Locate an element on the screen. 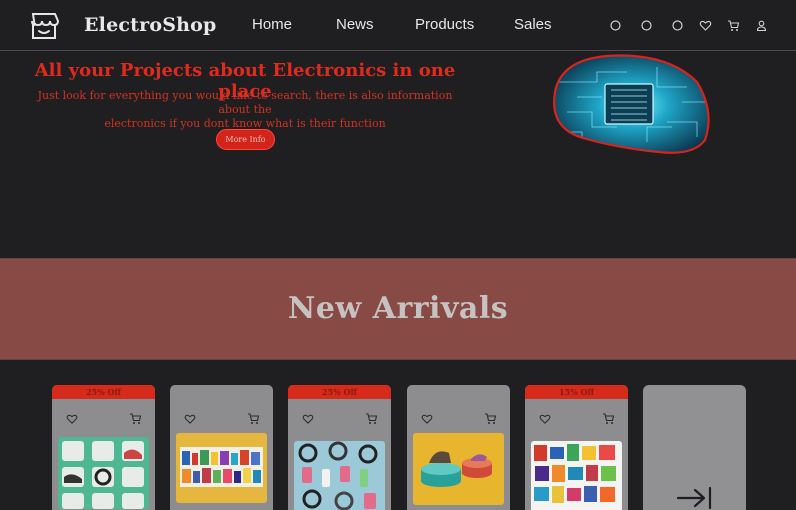 The image size is (796, 510). new-arrivals-title: New Arrivals is located at coordinates (398, 308).